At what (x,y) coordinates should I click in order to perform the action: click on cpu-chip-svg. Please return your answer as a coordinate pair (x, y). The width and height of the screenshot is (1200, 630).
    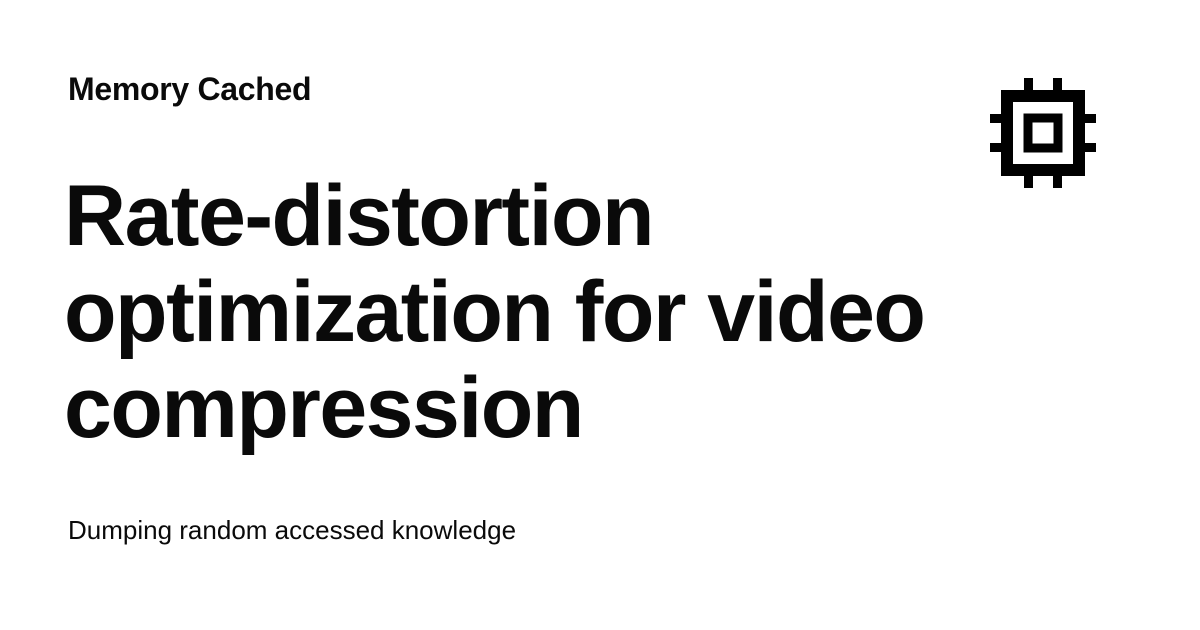
    Looking at the image, I should click on (1043, 133).